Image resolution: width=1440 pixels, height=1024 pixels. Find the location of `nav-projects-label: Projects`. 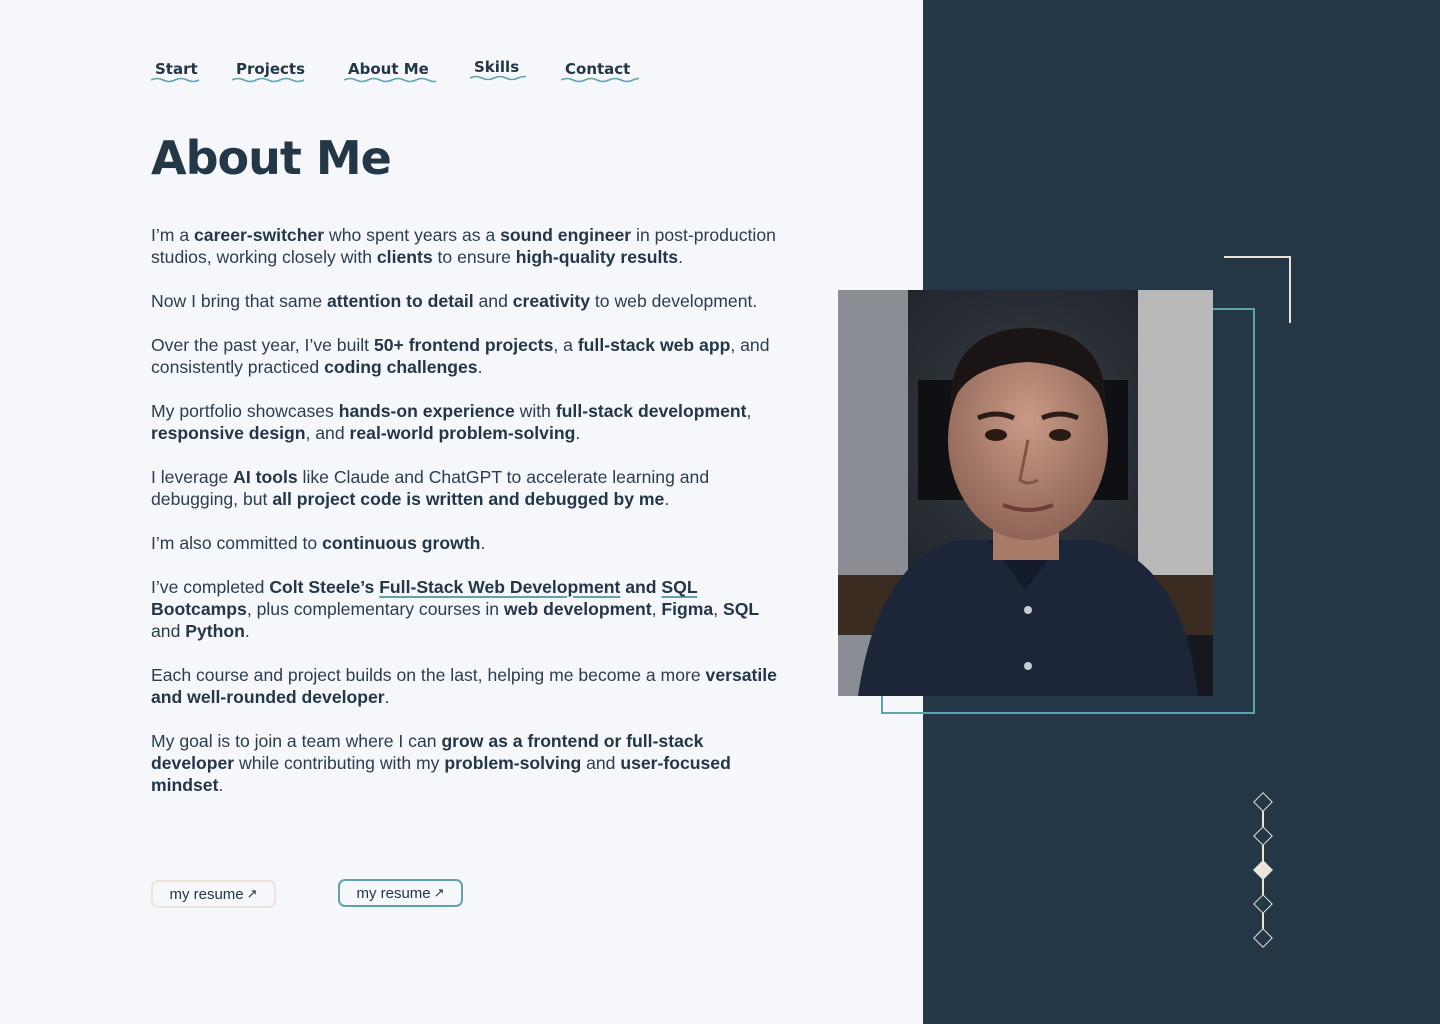

nav-projects-label: Projects is located at coordinates (271, 69).